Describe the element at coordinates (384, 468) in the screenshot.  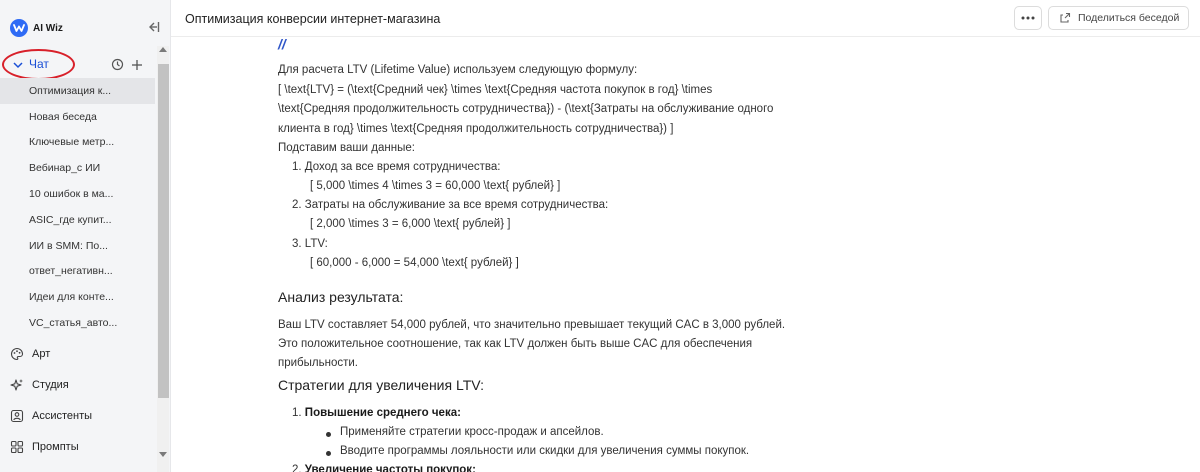
I see `strategy-item: 2. Увеличение частоты покупок:` at that location.